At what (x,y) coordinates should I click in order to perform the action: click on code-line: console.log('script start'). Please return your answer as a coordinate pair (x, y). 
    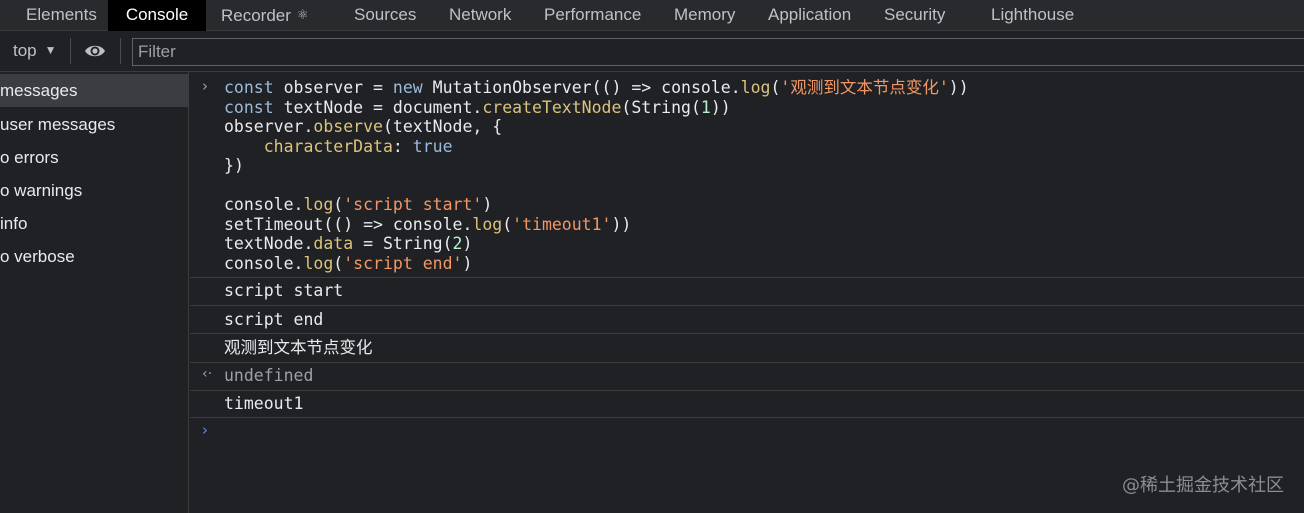
    Looking at the image, I should click on (358, 204).